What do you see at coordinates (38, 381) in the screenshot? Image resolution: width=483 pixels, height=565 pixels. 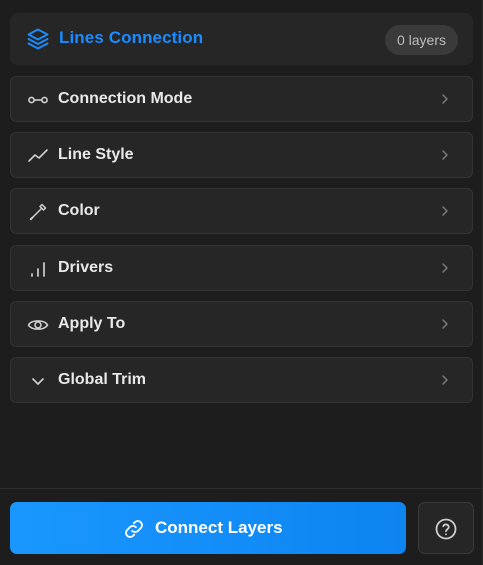 I see `chevron-down-icon` at bounding box center [38, 381].